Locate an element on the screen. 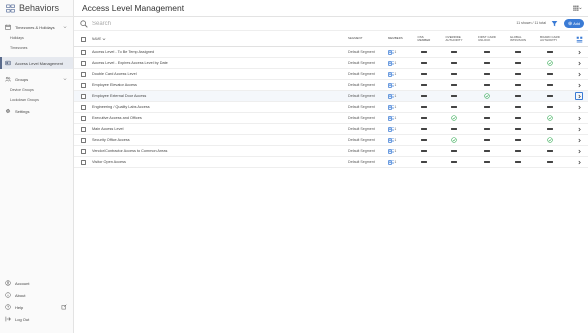 The height and width of the screenshot is (333, 588). column-header-board-card-authority: BOARD CARD AUTHORITY is located at coordinates (550, 39).